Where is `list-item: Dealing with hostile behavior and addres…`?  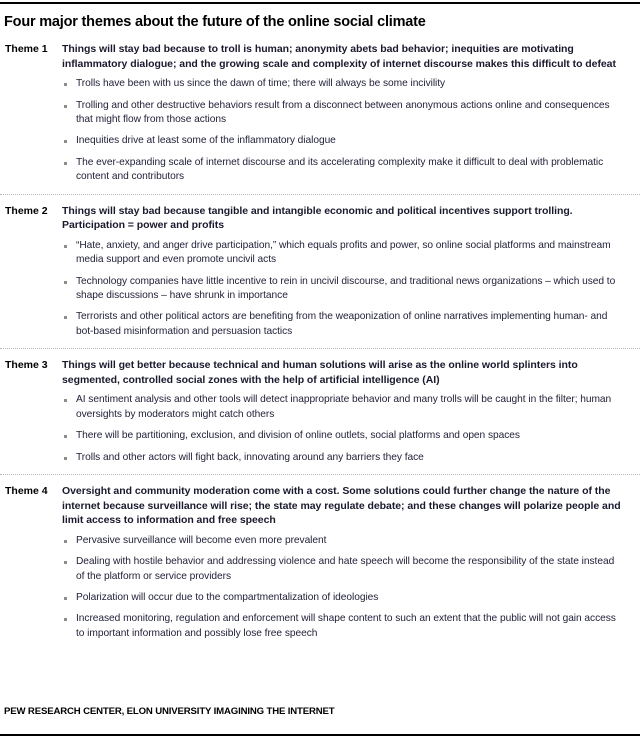 list-item: Dealing with hostile behavior and addres… is located at coordinates (342, 569).